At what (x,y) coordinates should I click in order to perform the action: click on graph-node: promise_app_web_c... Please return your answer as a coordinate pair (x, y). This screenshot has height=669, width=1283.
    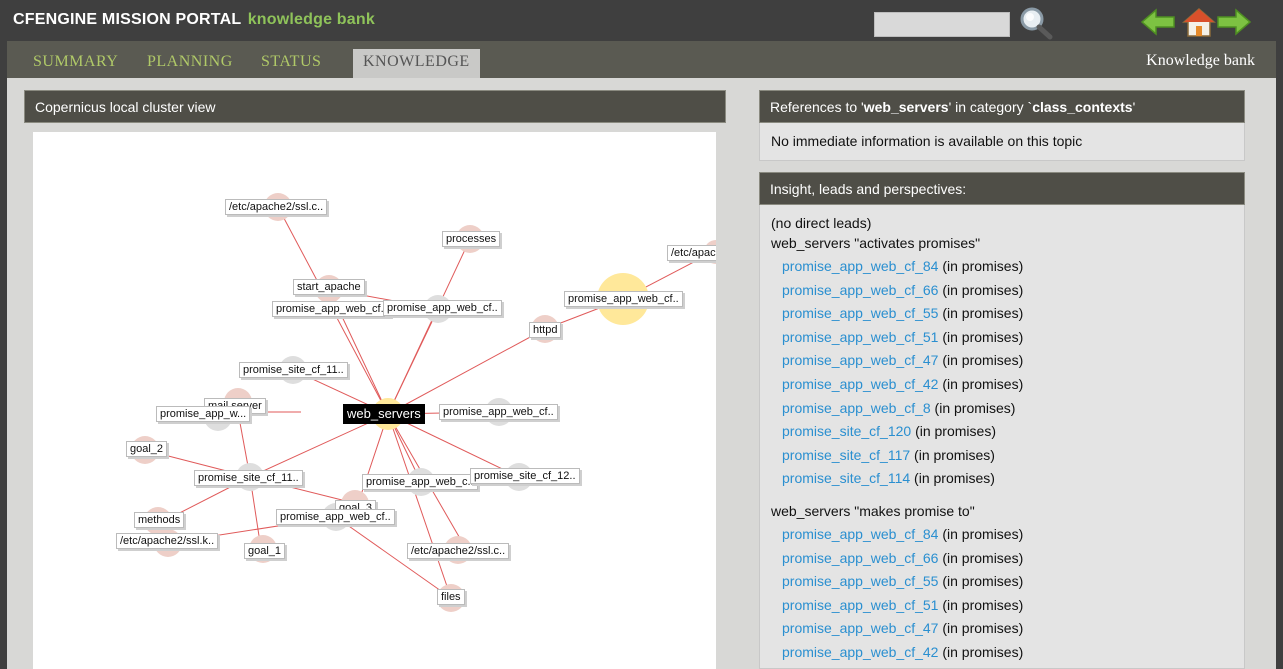
    Looking at the image, I should click on (420, 482).